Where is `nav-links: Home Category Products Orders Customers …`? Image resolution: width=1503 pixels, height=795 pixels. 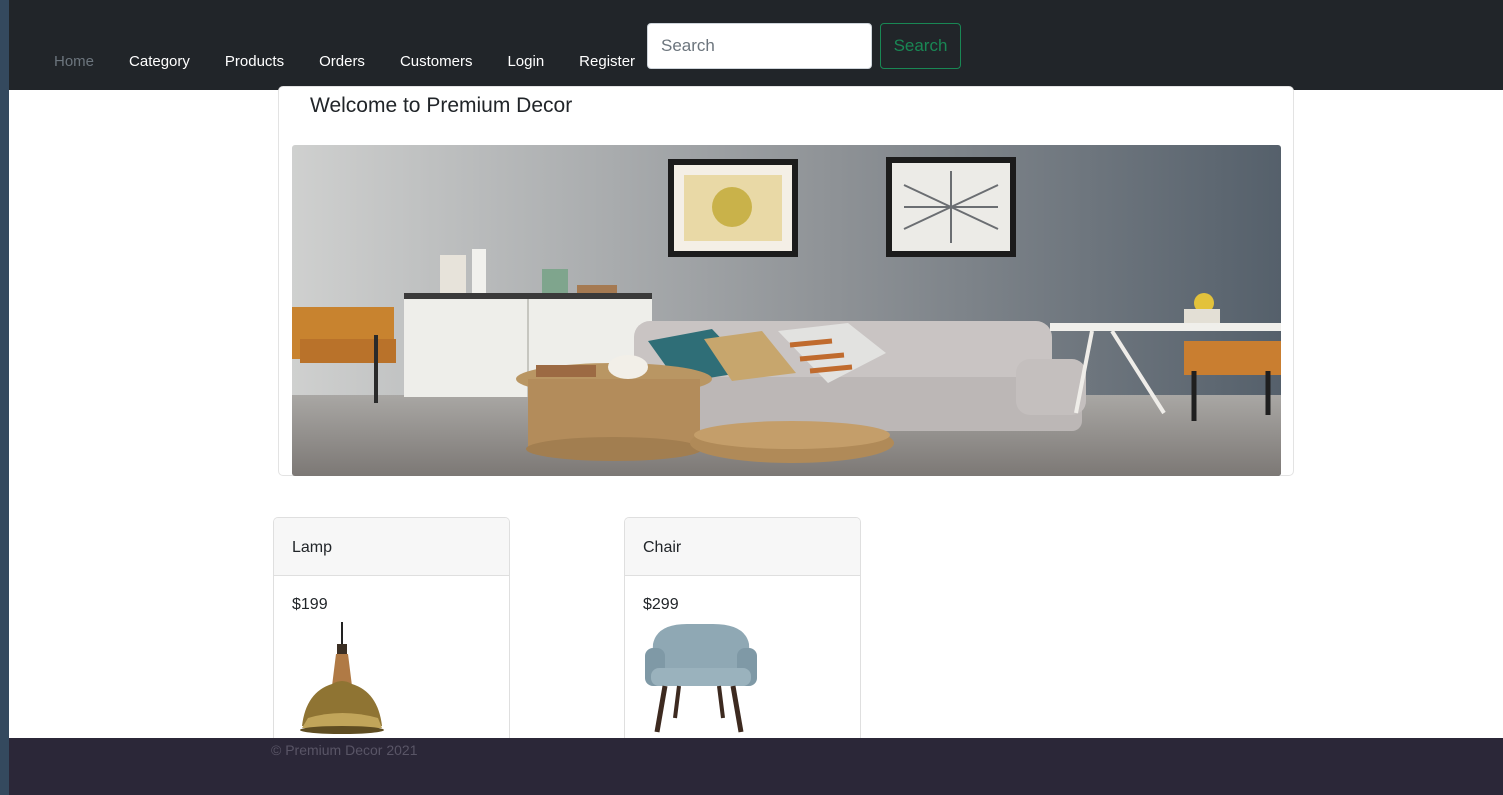
nav-links: Home Category Products Orders Customers … is located at coordinates (362, 61).